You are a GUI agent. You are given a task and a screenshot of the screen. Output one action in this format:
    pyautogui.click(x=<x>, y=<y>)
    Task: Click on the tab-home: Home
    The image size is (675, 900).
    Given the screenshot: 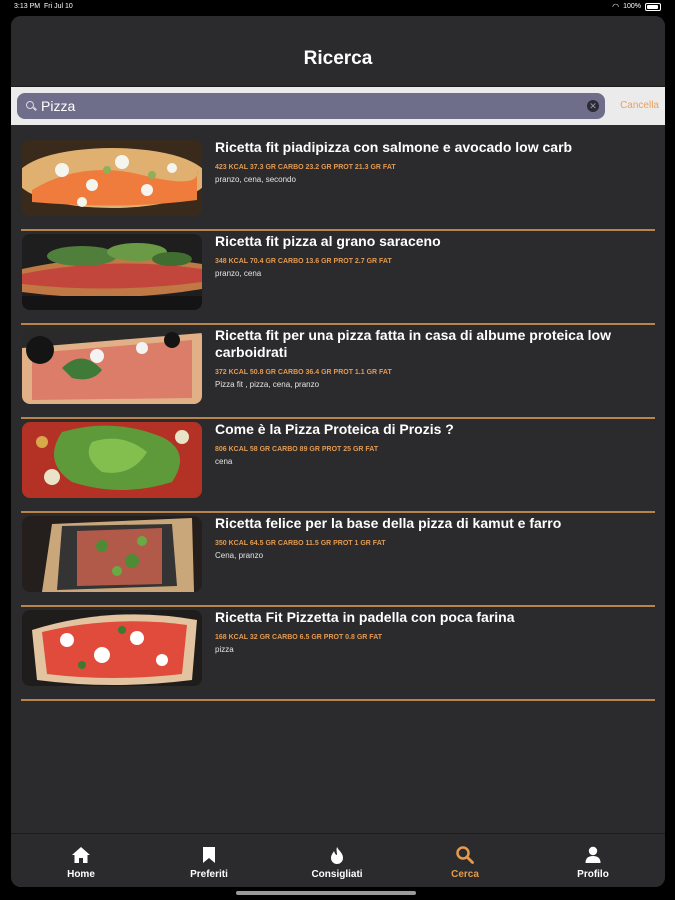 What is the action you would take?
    pyautogui.click(x=81, y=860)
    